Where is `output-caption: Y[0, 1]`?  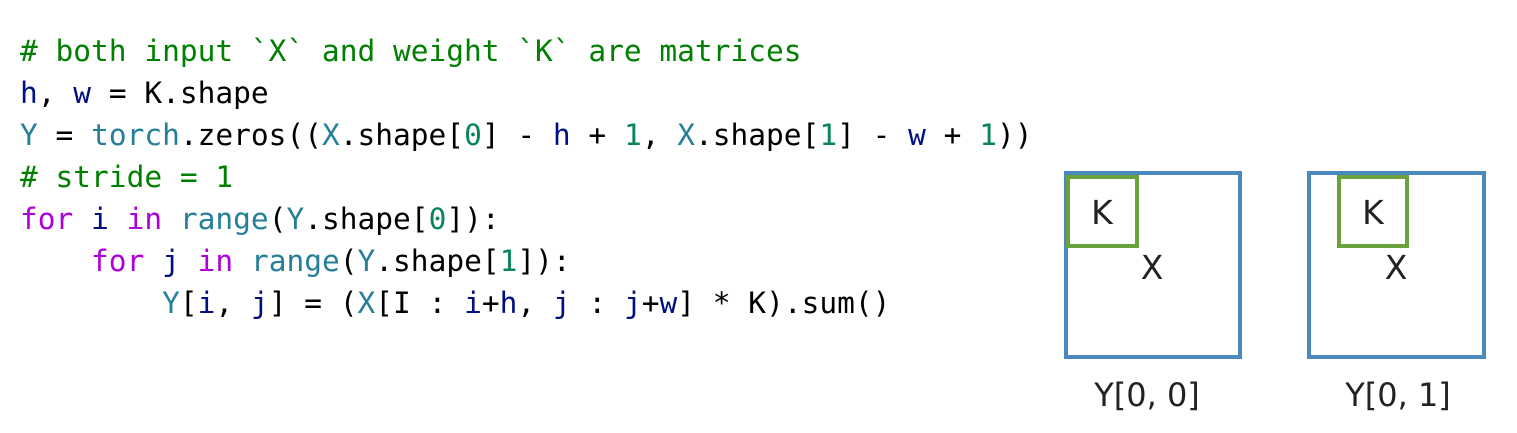 output-caption: Y[0, 1] is located at coordinates (1397, 395).